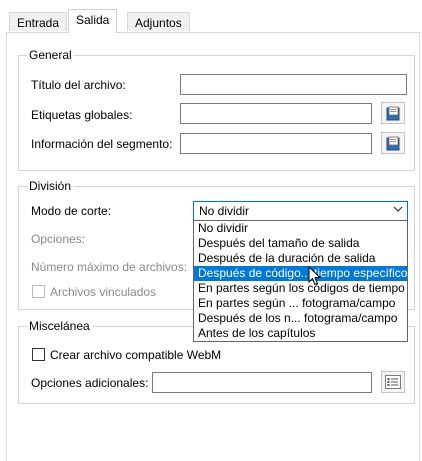 The image size is (422, 461). I want to click on dropdown-option-highlighted: Después de código... tiempo específicos, so click(300, 273).